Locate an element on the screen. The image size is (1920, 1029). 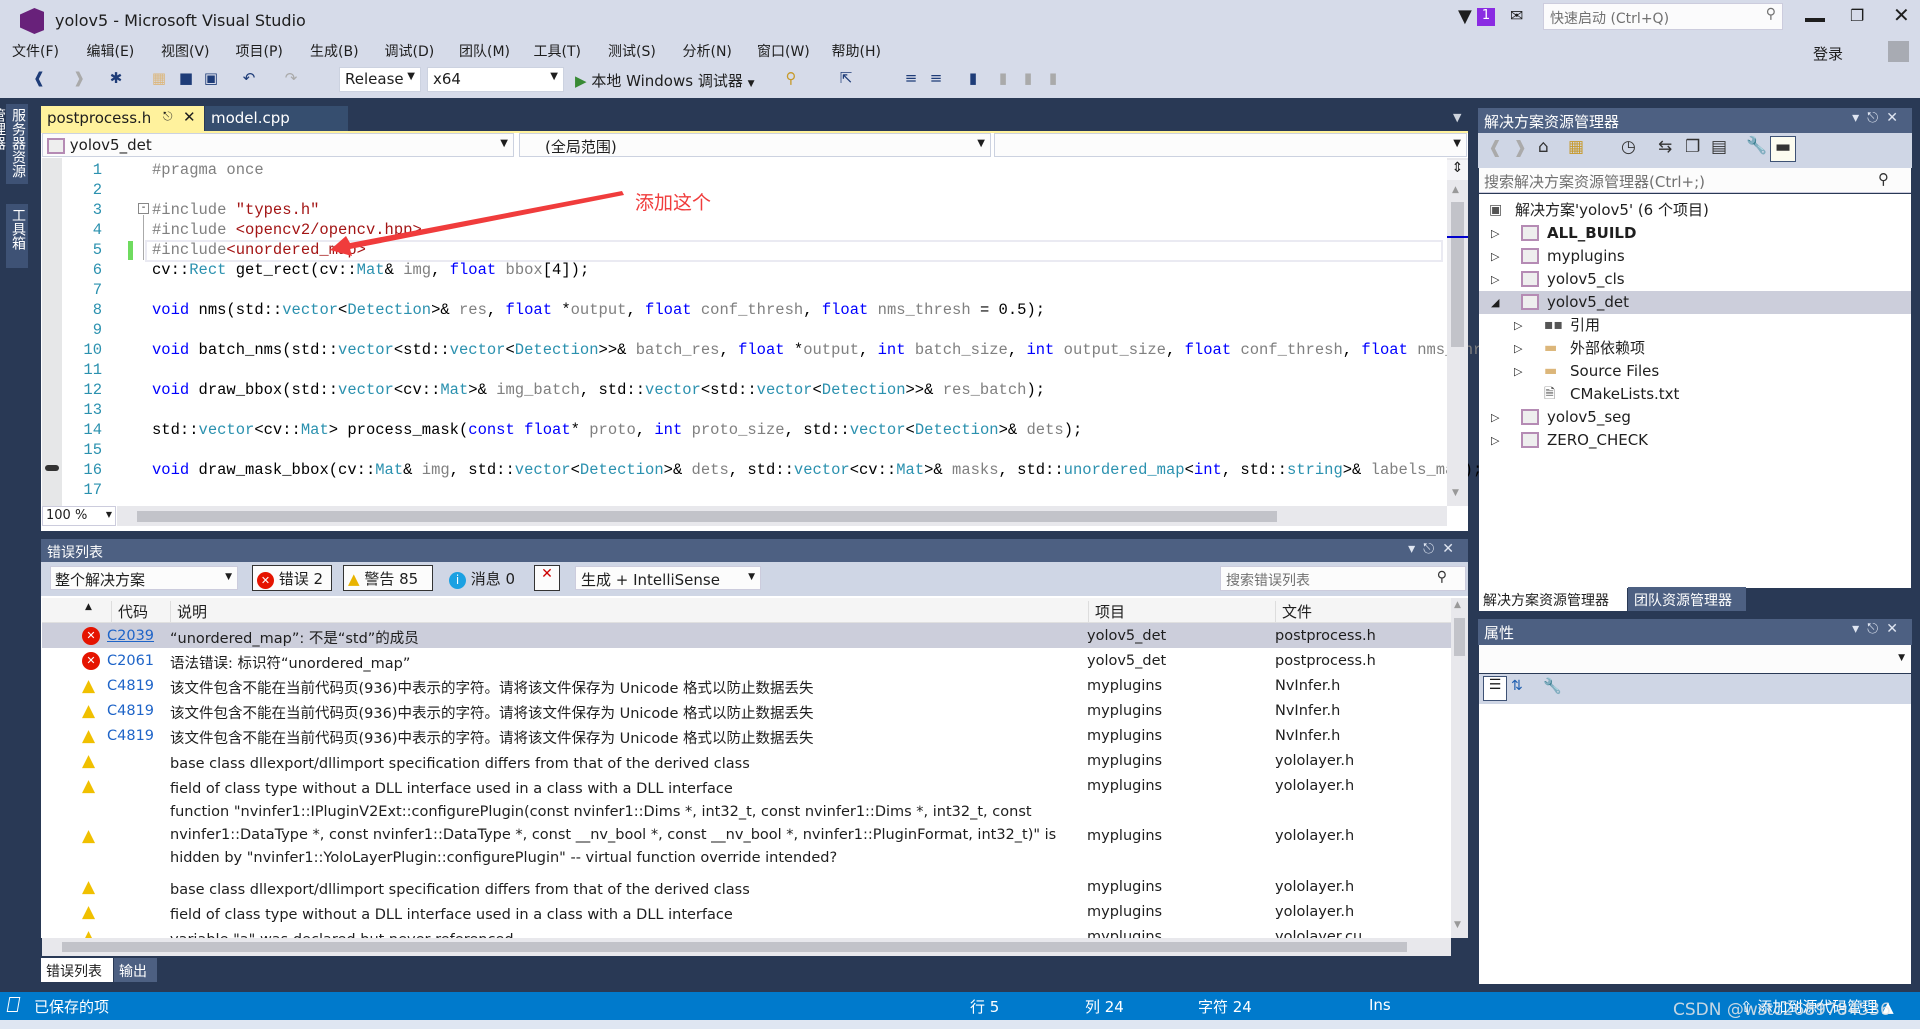
error-vertical-scrollbar: ▲ ▼ is located at coordinates (1459, 768).